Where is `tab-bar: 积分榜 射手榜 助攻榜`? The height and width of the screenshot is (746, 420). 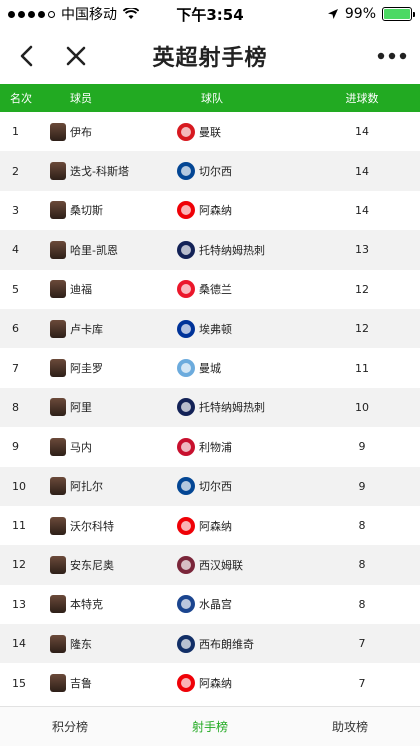 tab-bar: 积分榜 射手榜 助攻榜 is located at coordinates (210, 726).